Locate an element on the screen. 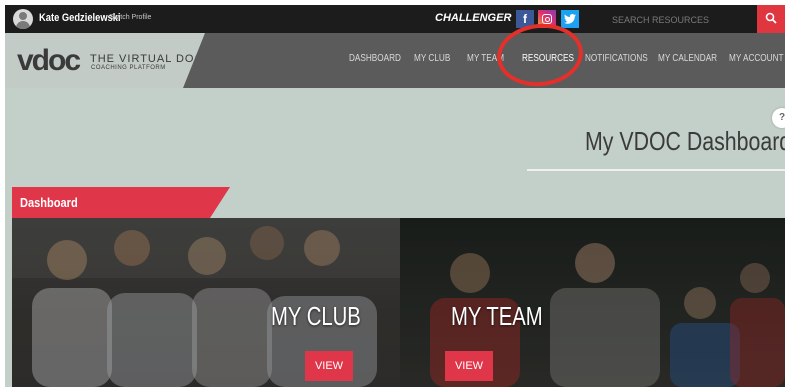  twitter-icon is located at coordinates (570, 19).